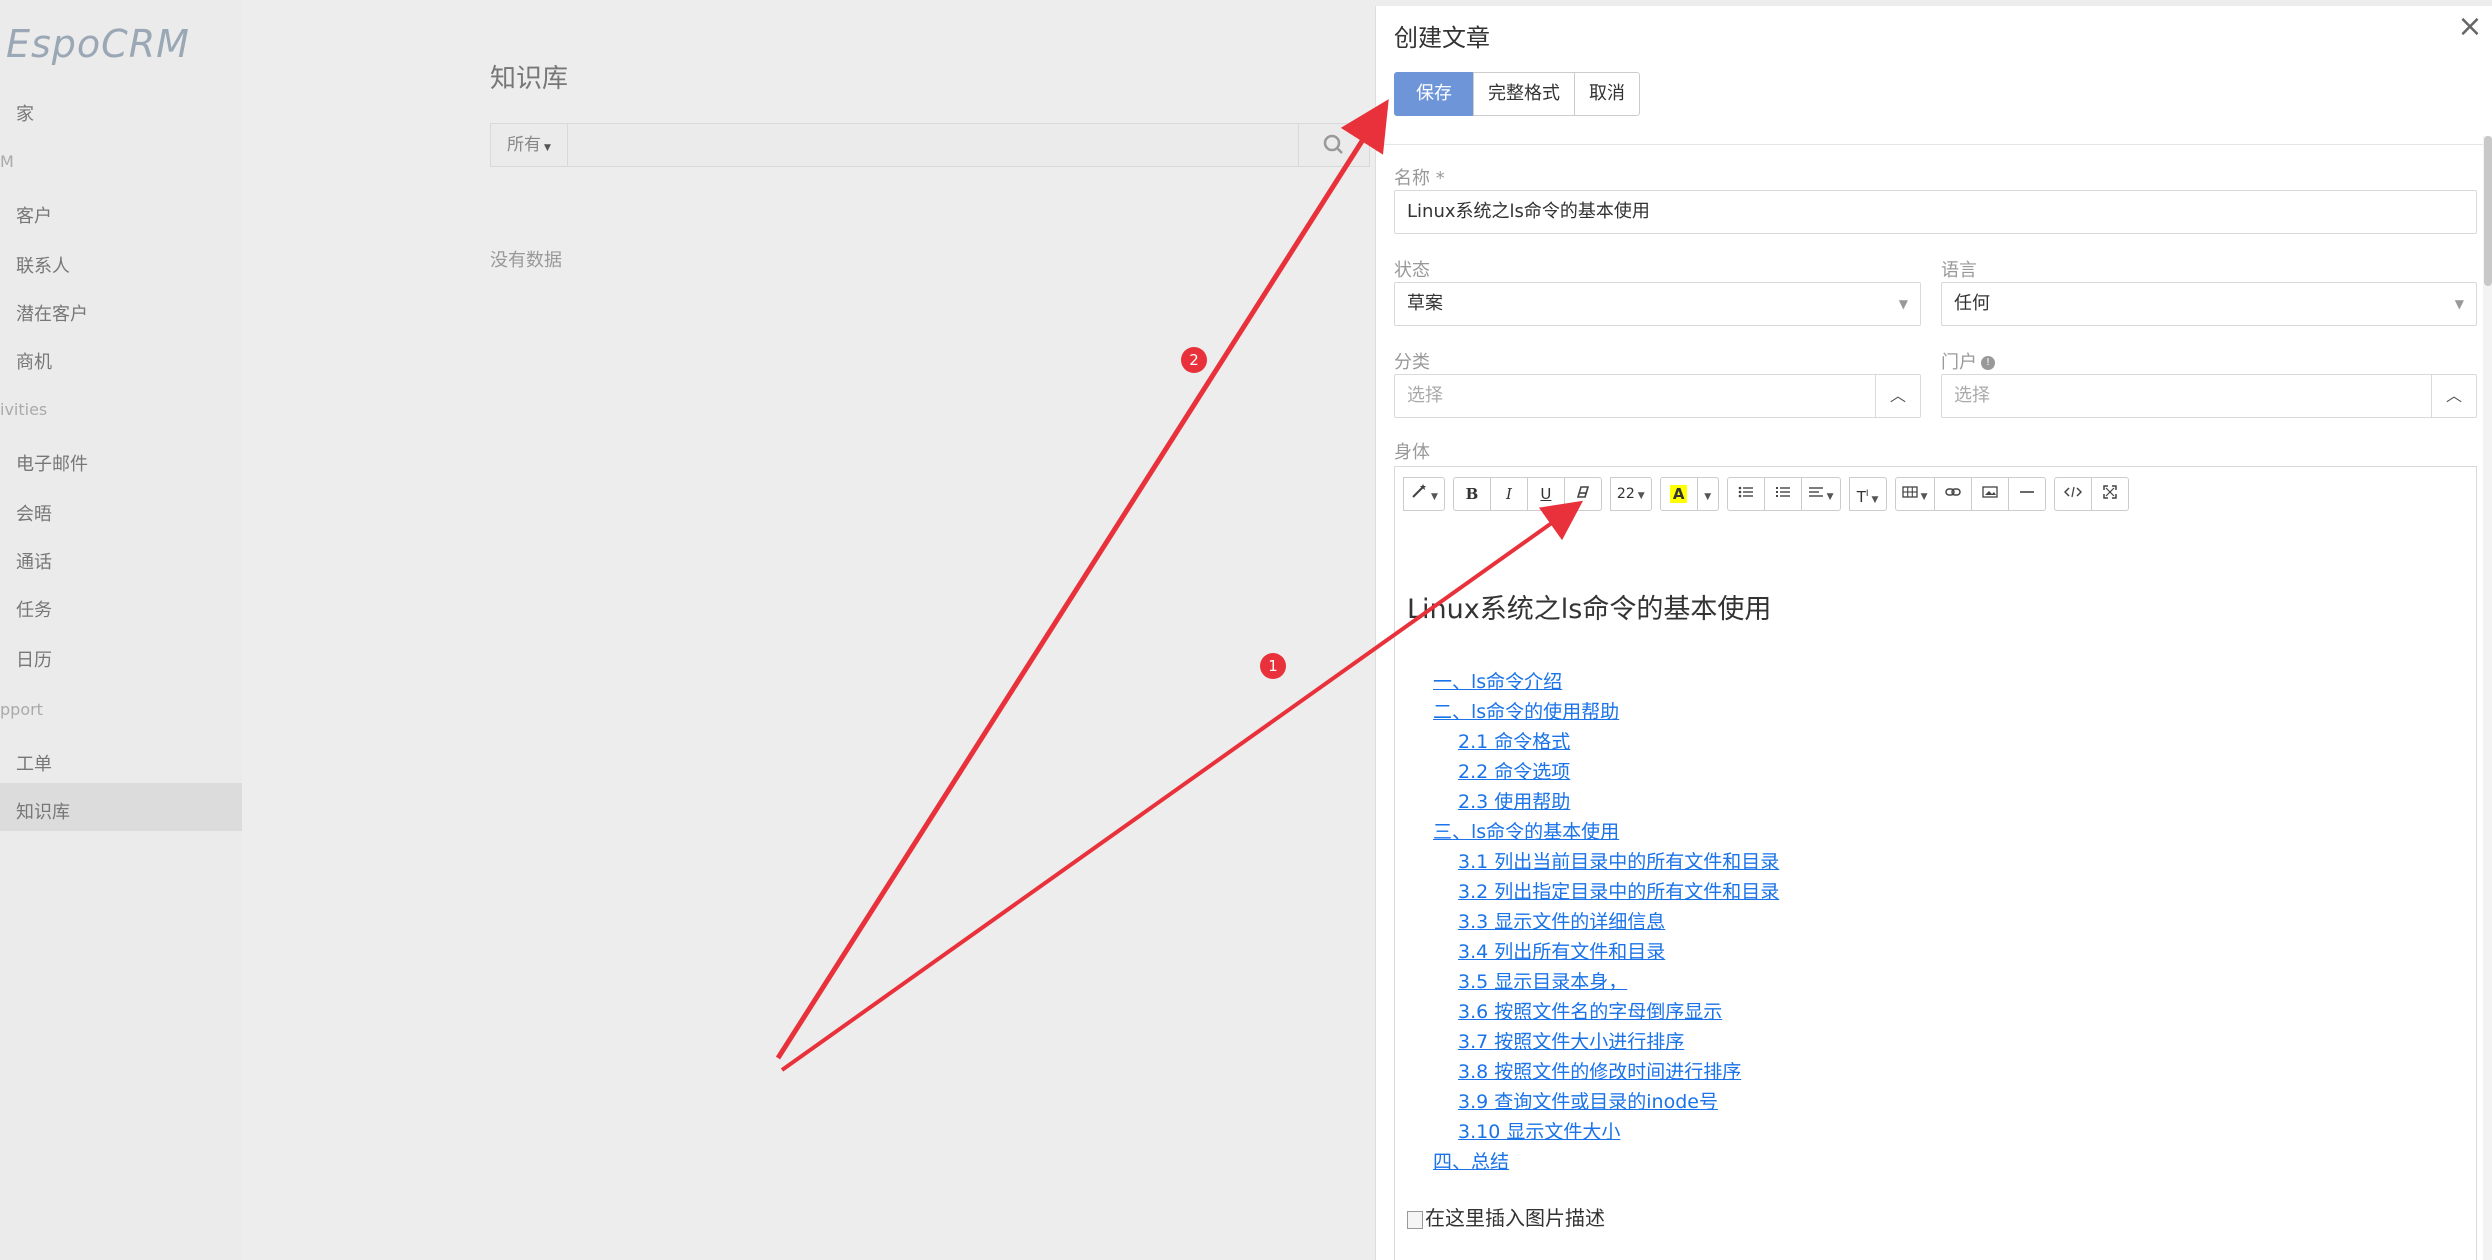 The width and height of the screenshot is (2492, 1260). Describe the element at coordinates (34, 561) in the screenshot. I see `sidebar-item: 通话` at that location.